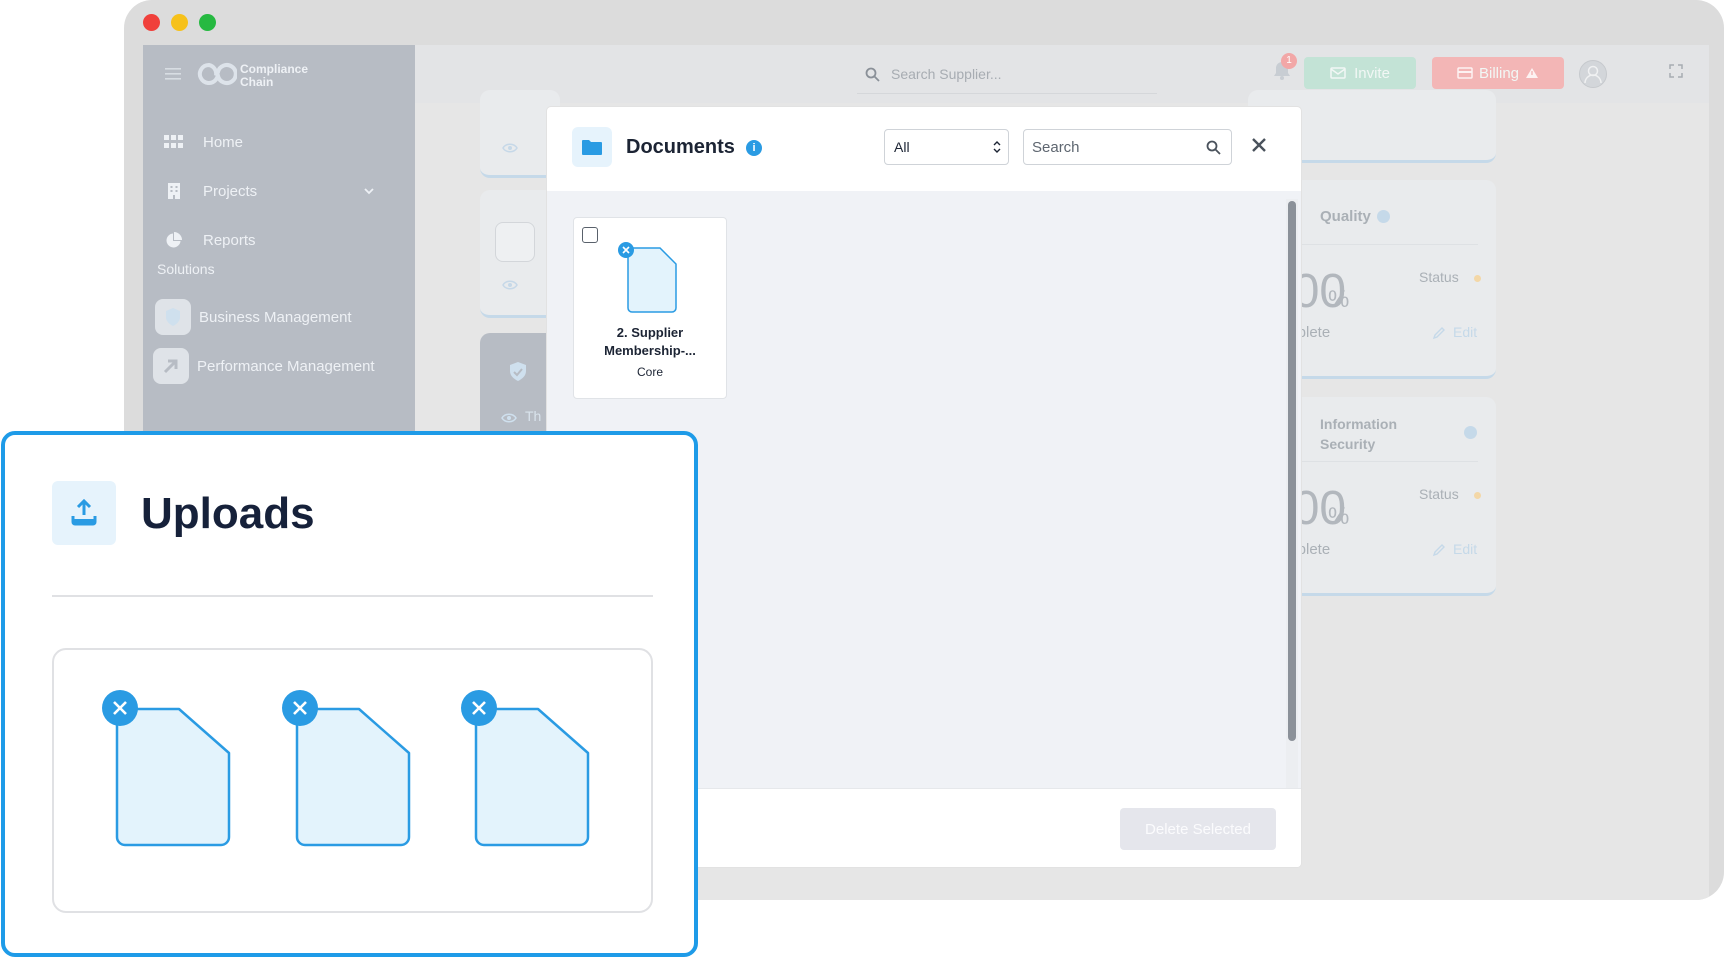 The width and height of the screenshot is (1724, 961). What do you see at coordinates (754, 148) in the screenshot?
I see `info-icon: i` at bounding box center [754, 148].